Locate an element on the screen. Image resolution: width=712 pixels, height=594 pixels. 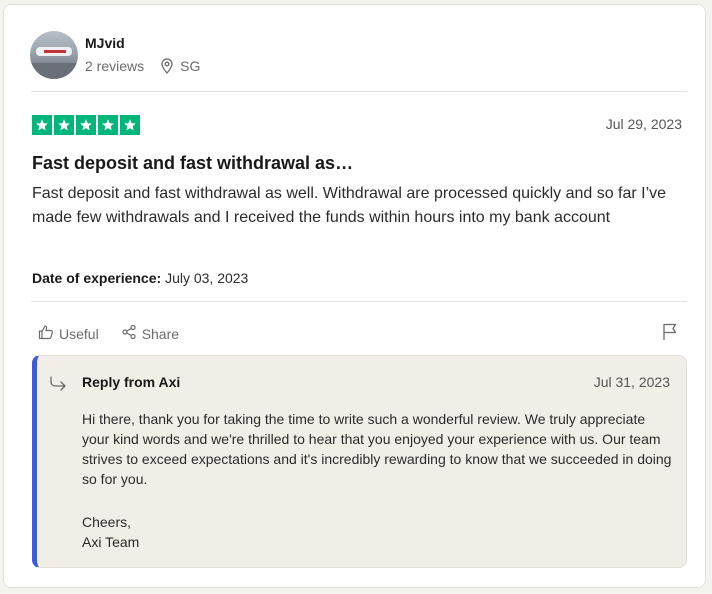
reply-from: Reply from Axi is located at coordinates (131, 382).